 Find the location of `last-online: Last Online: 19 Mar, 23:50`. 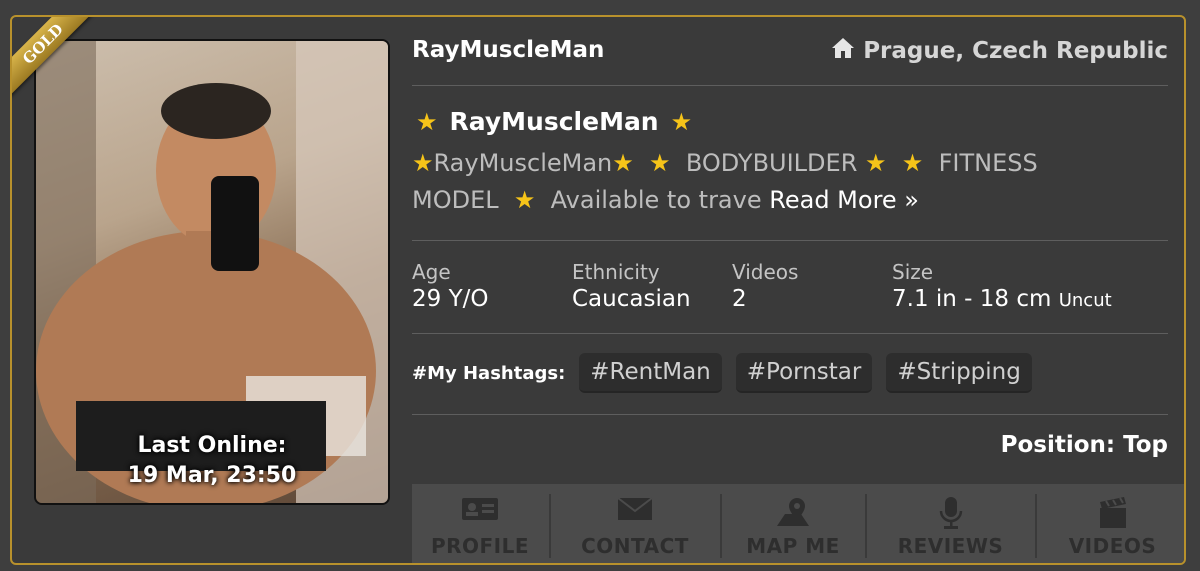

last-online: Last Online: 19 Mar, 23:50 is located at coordinates (212, 461).